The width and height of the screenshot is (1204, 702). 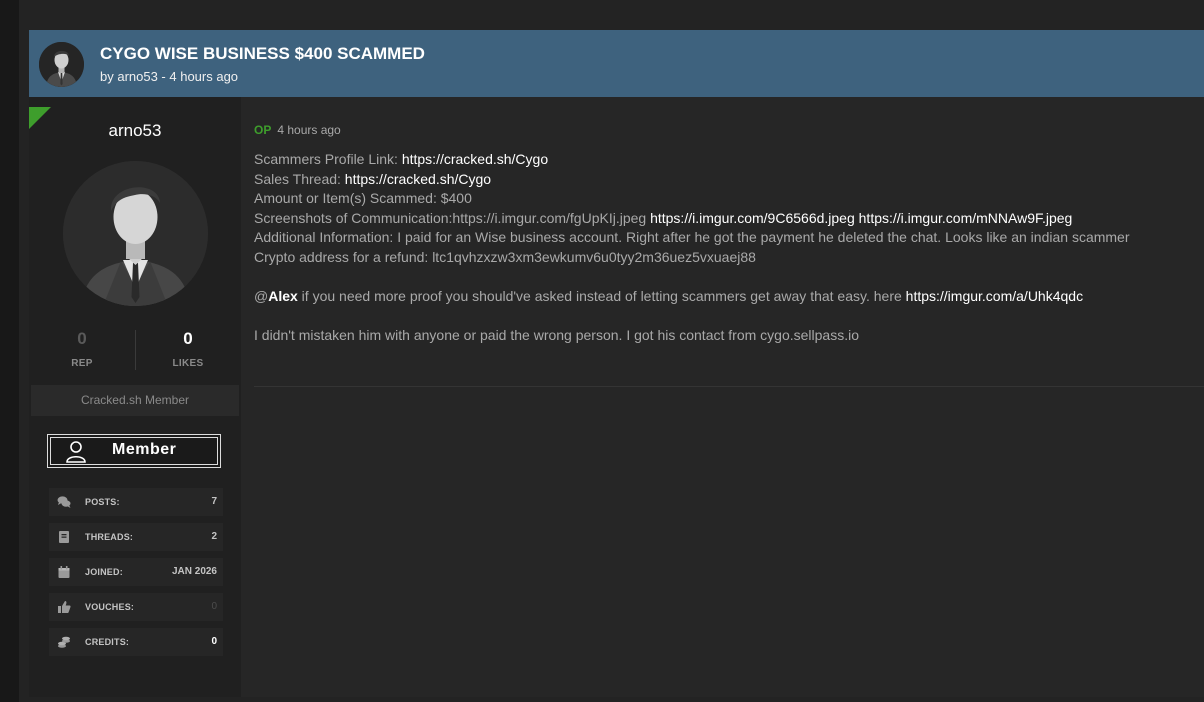 What do you see at coordinates (752, 218) in the screenshot?
I see `screenshot-link-1: https://i.imgur.com/9C6566d.jpeg` at bounding box center [752, 218].